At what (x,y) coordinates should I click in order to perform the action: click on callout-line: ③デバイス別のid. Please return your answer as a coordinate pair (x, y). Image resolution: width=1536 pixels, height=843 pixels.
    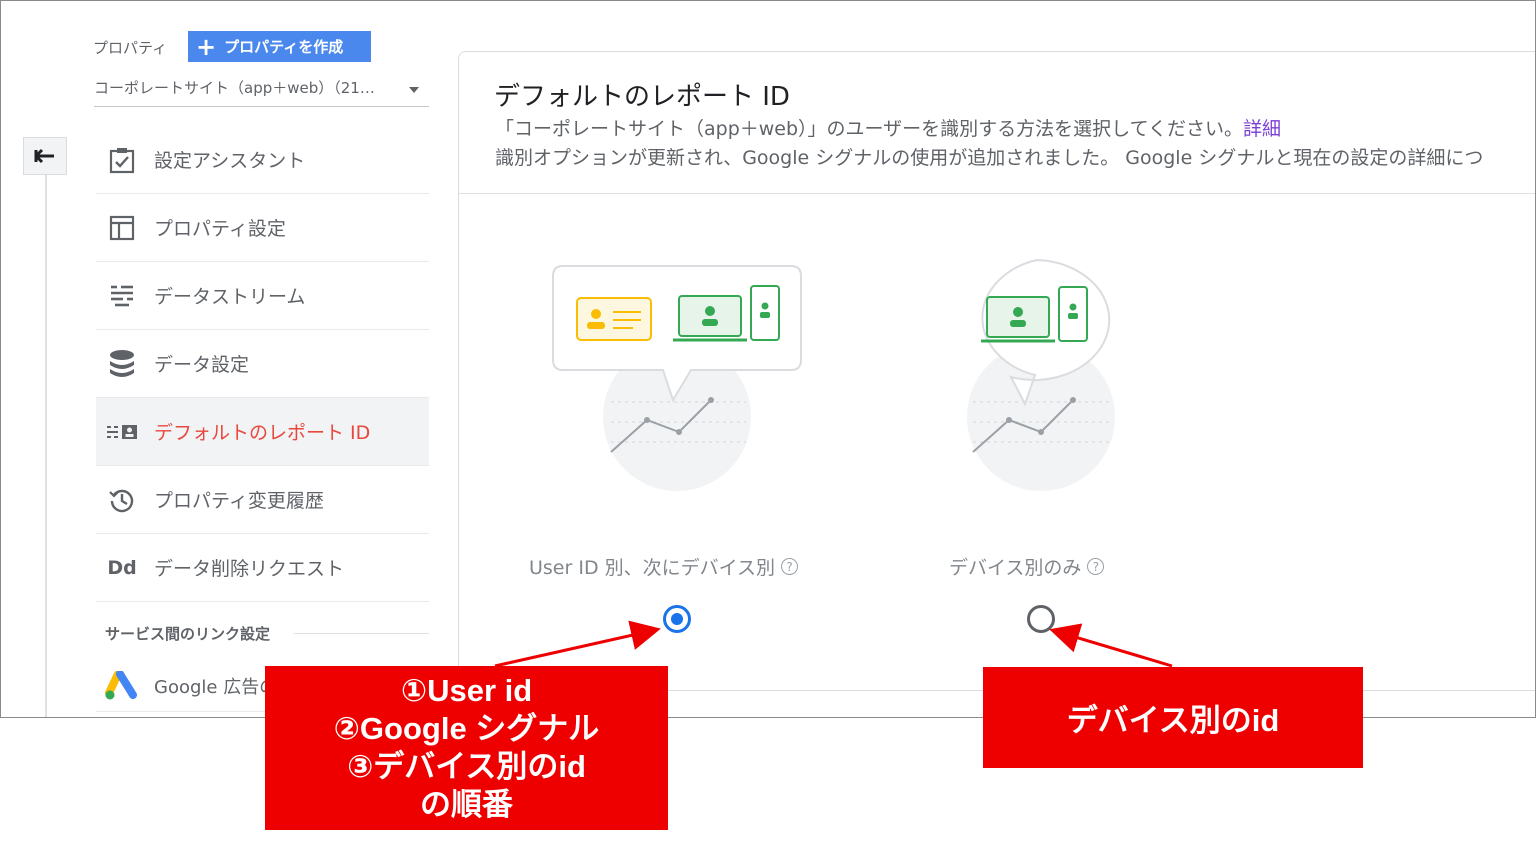
    Looking at the image, I should click on (466, 766).